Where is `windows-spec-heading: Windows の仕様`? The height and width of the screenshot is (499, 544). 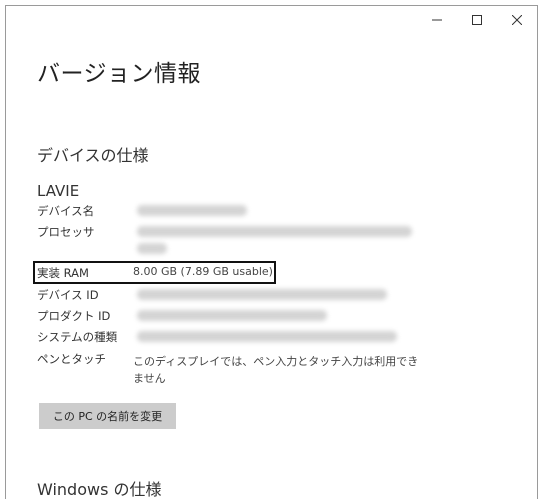 windows-spec-heading: Windows の仕様 is located at coordinates (99, 489).